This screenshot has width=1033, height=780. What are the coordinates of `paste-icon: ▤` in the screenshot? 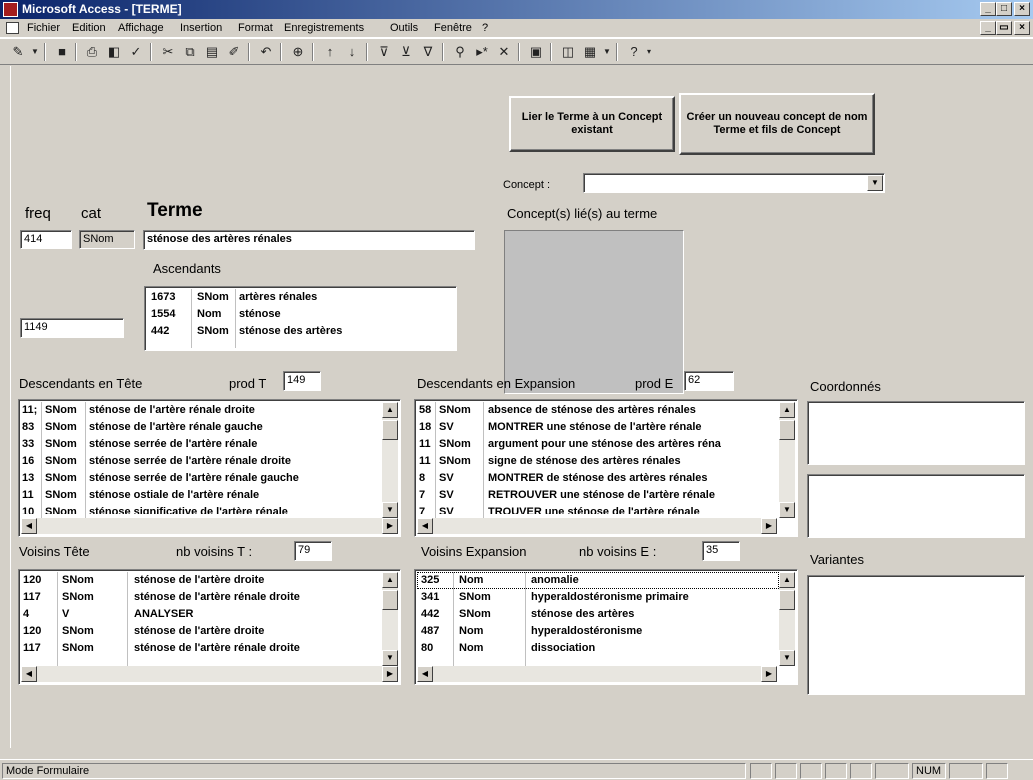 It's located at (212, 52).